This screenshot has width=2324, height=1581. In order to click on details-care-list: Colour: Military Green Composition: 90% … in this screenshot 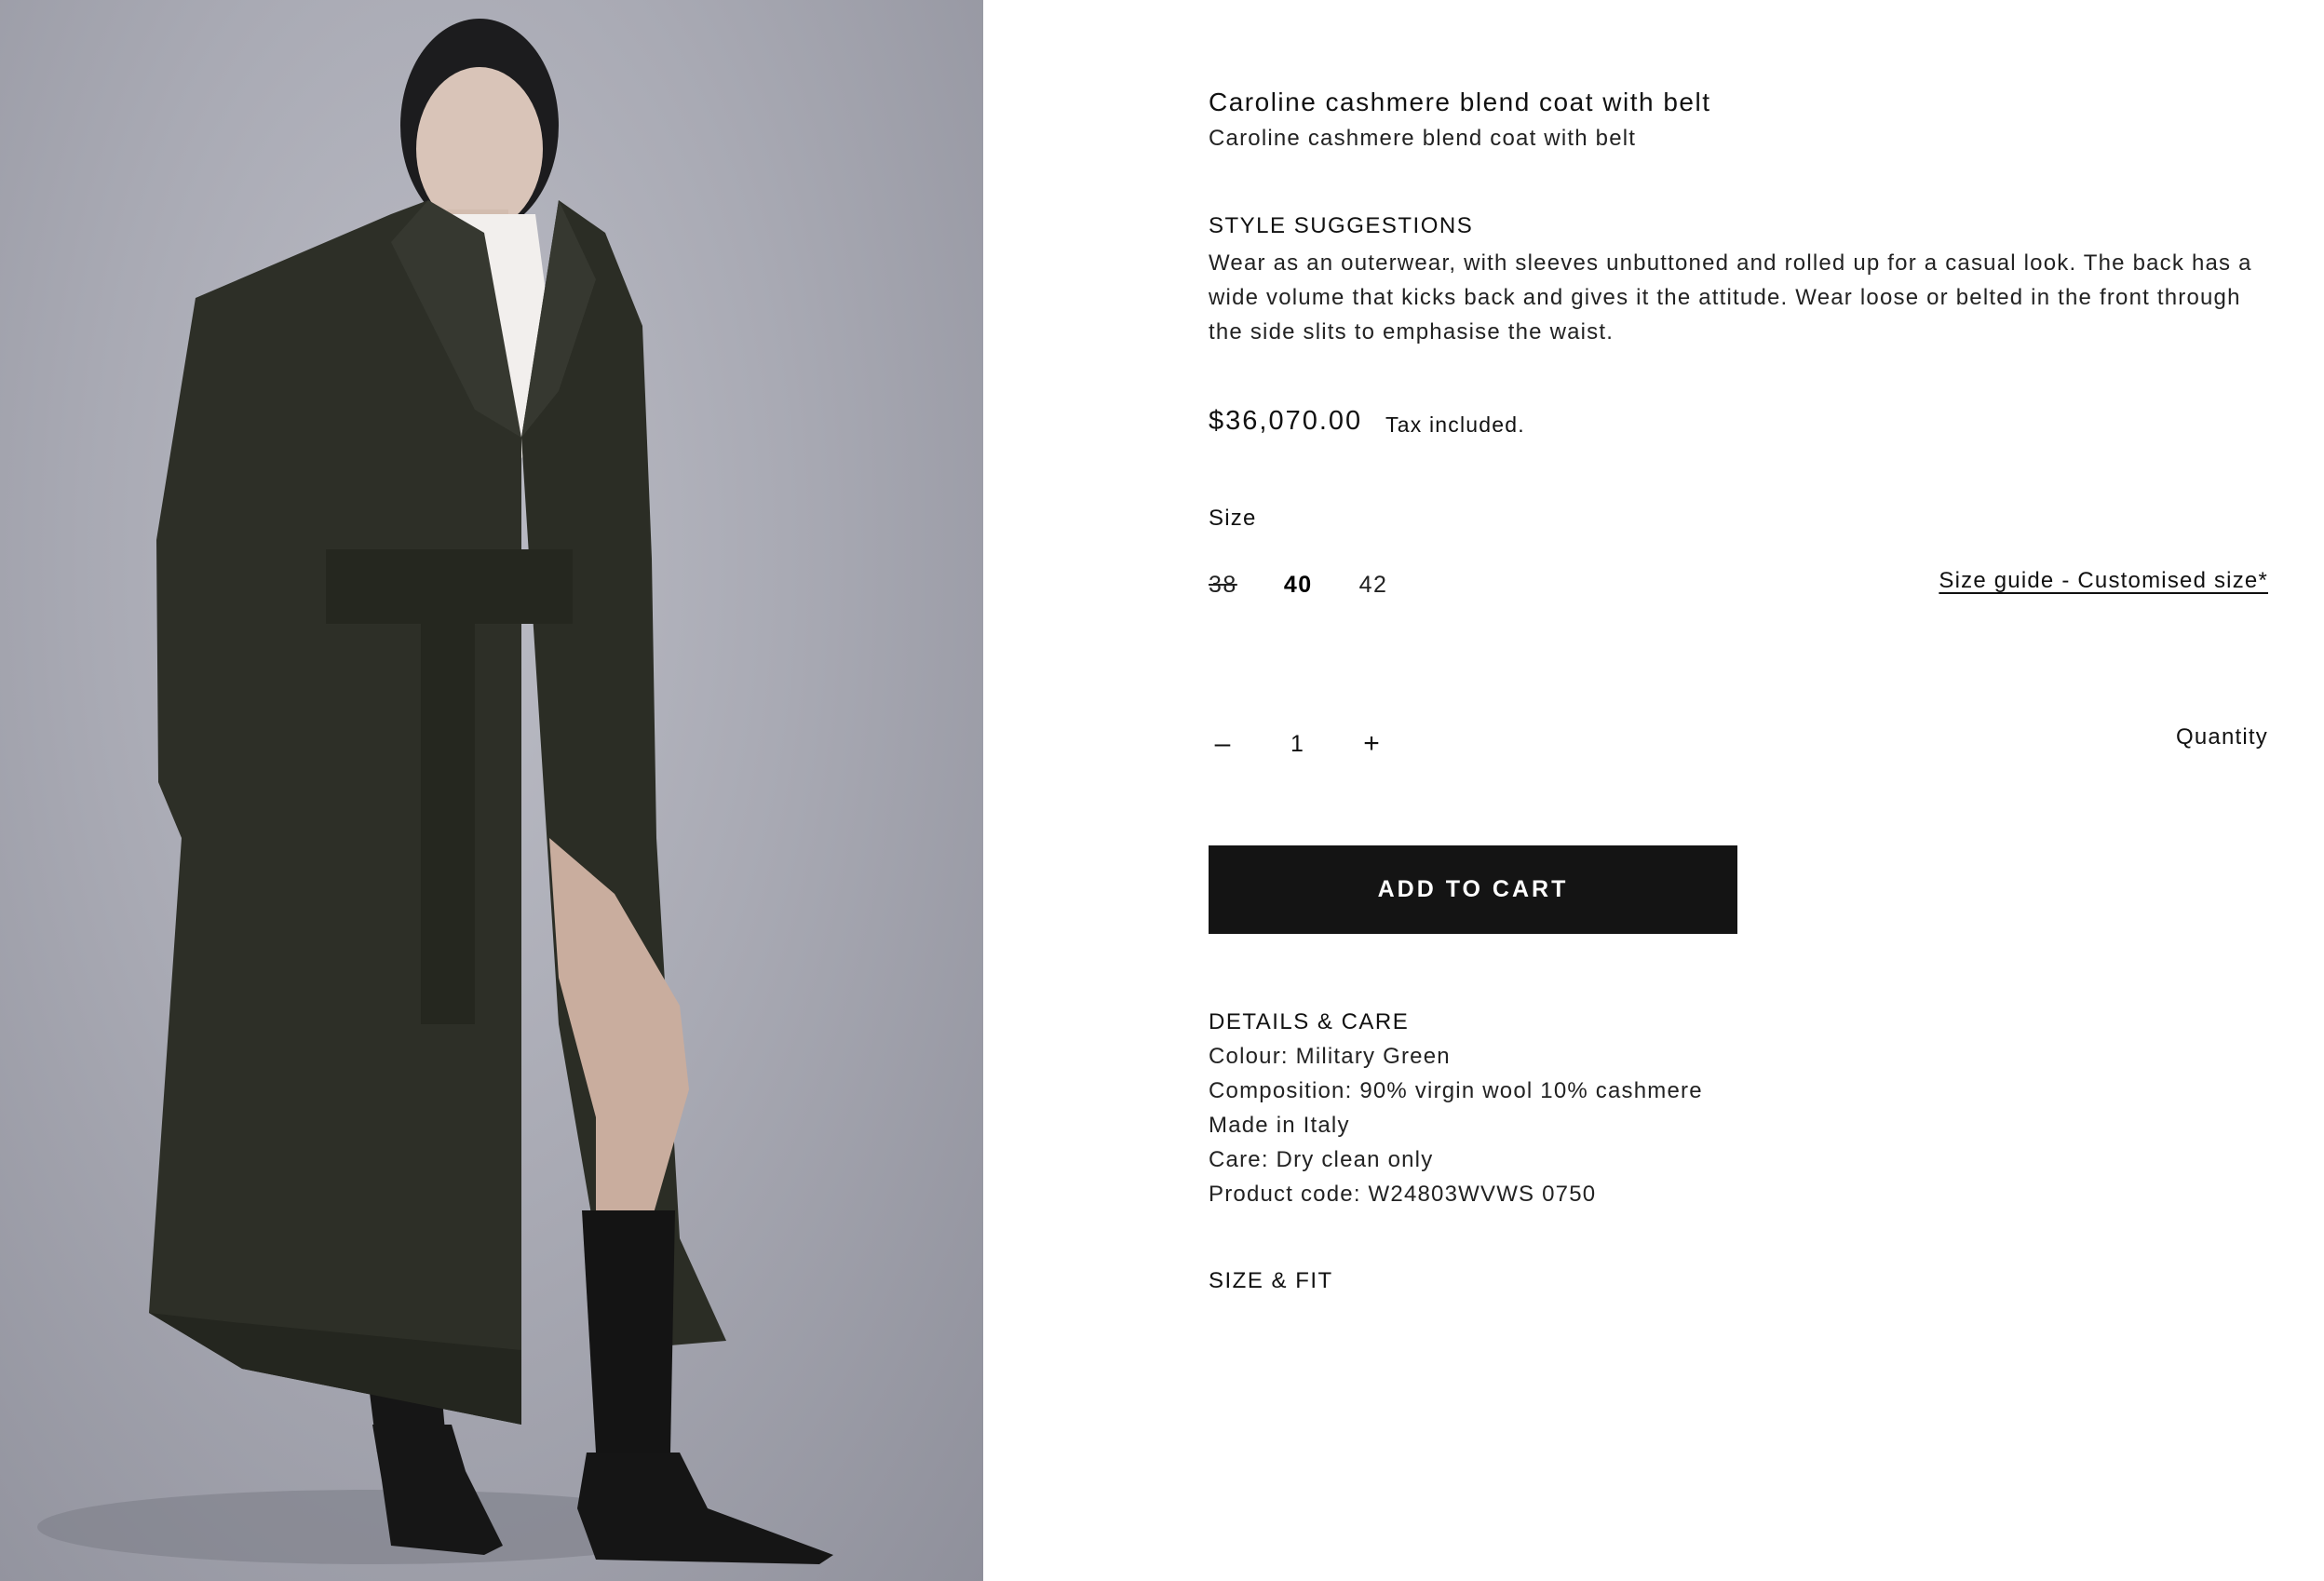, I will do `click(1456, 1125)`.